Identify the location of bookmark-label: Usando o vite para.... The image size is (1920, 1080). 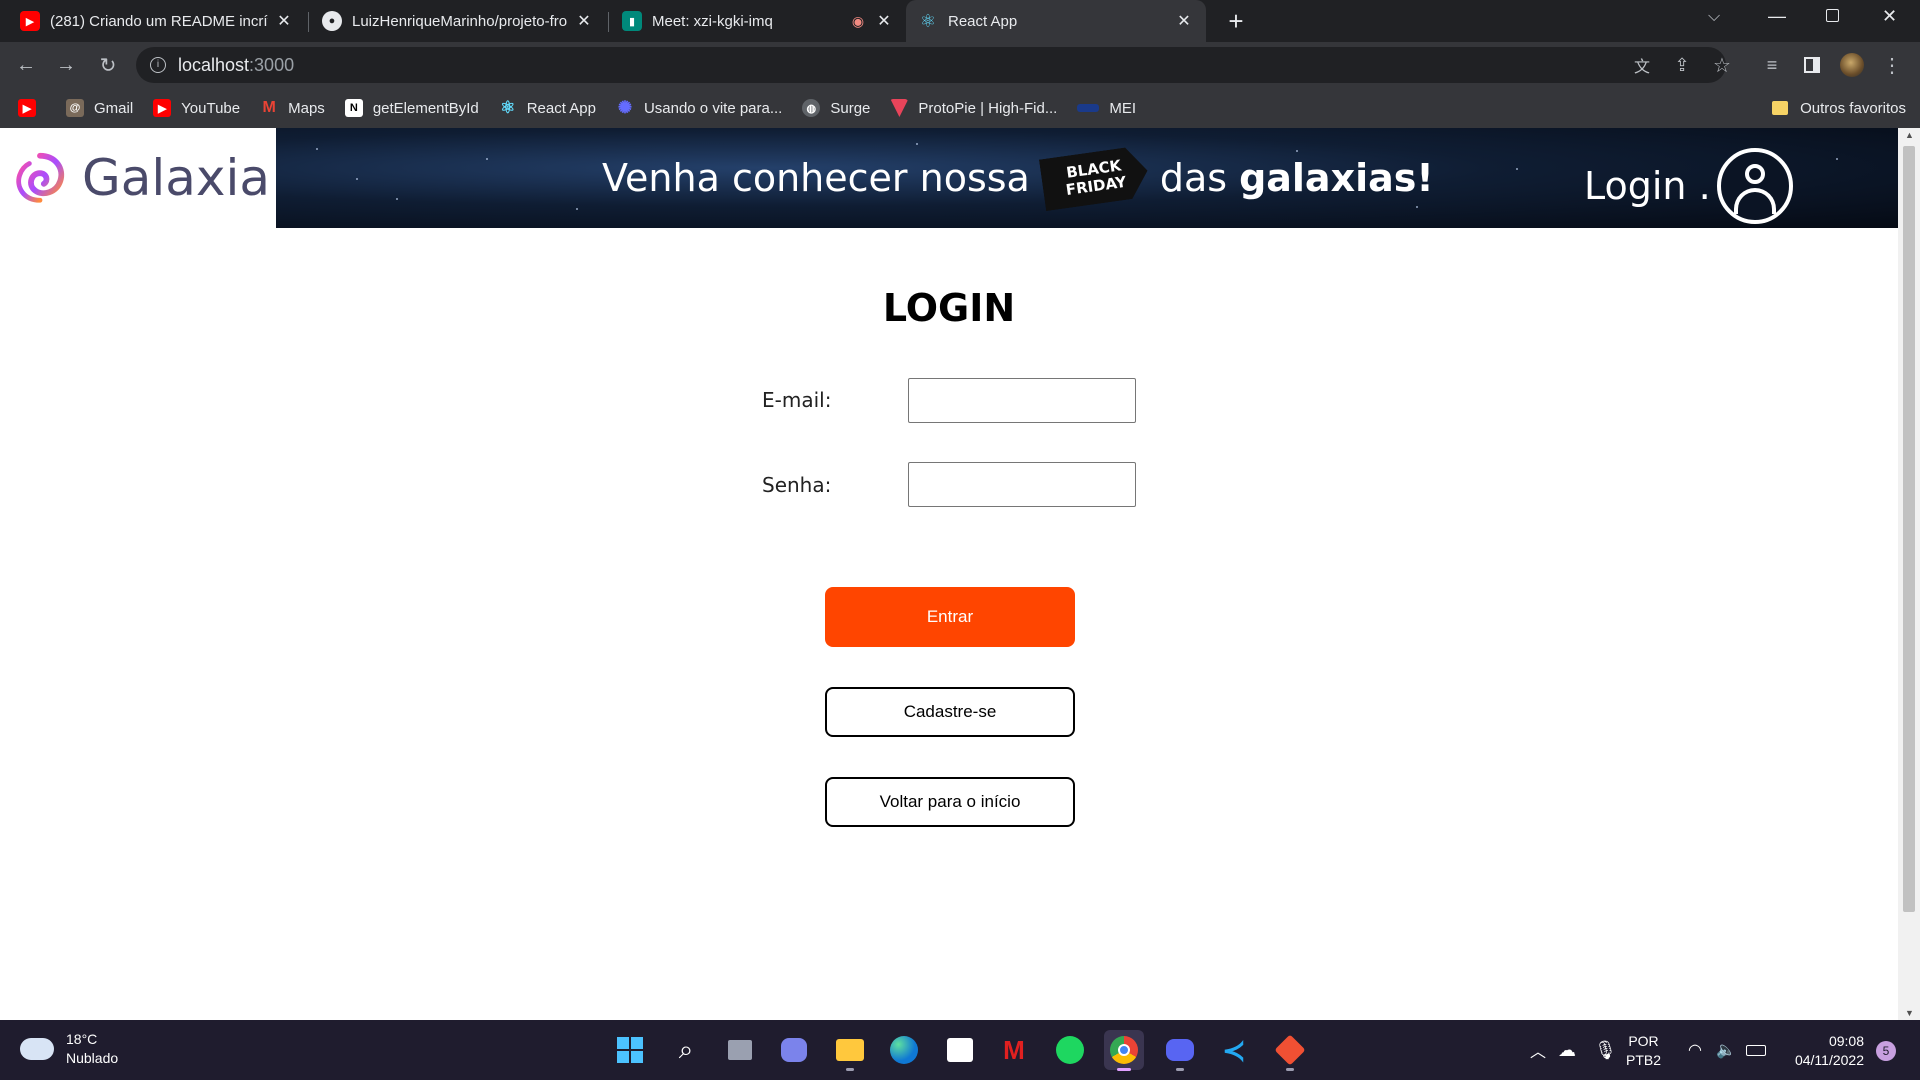
(713, 108).